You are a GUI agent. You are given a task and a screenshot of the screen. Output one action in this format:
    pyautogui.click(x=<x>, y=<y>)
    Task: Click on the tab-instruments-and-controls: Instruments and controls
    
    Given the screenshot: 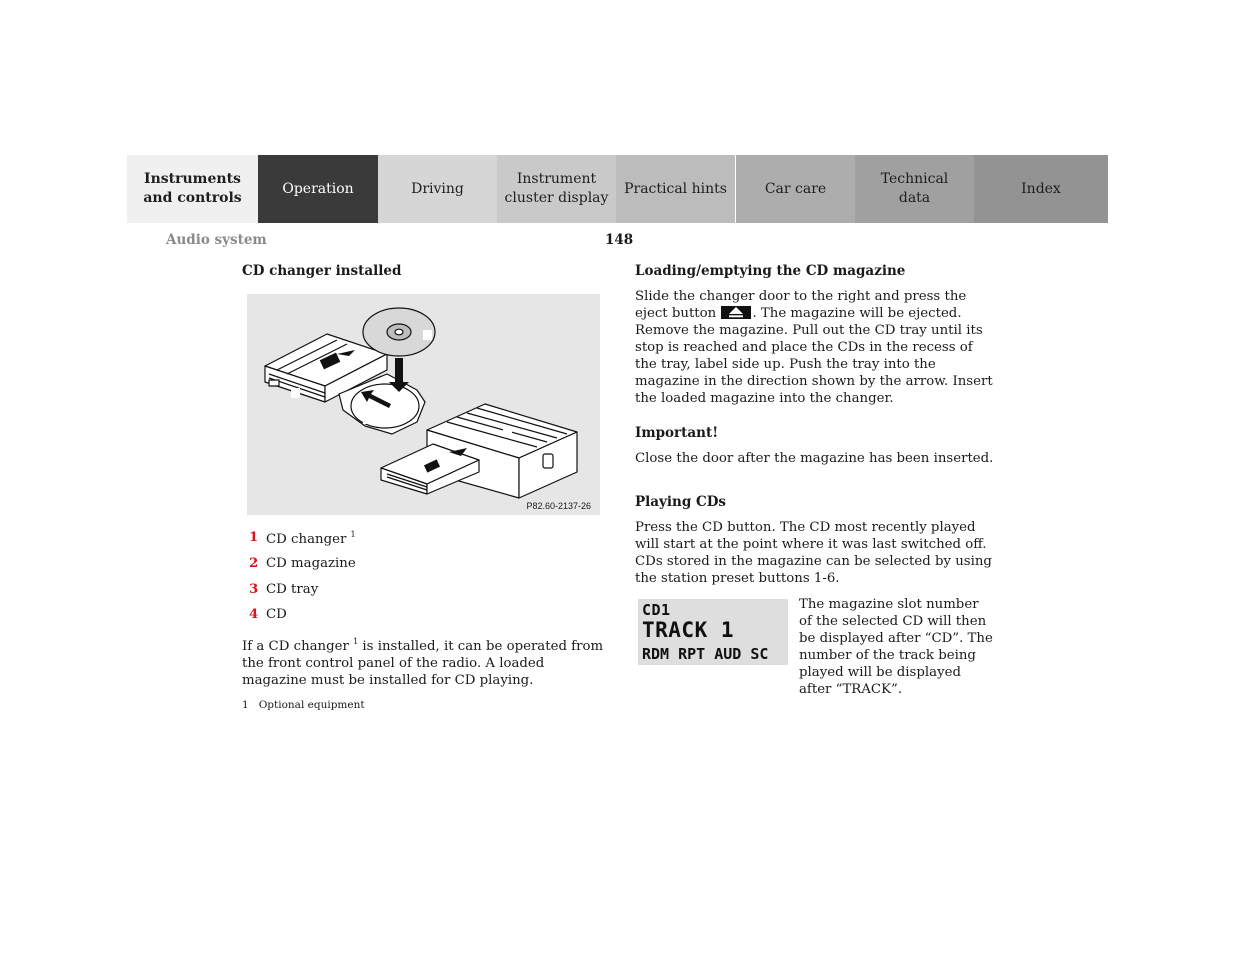 What is the action you would take?
    pyautogui.click(x=192, y=189)
    